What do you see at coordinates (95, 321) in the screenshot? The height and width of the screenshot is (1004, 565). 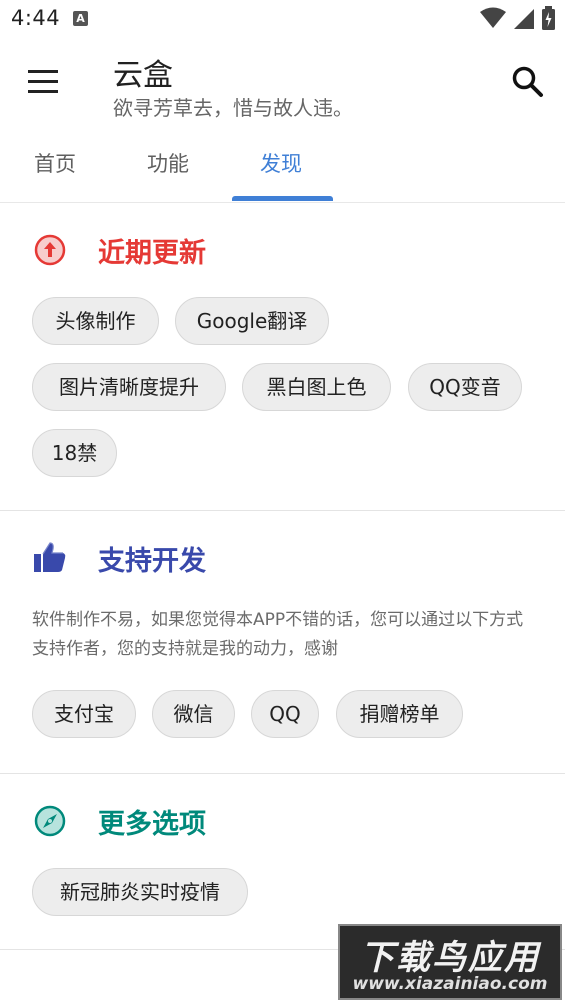 I see `chip-avatar-maker: 头像制作` at bounding box center [95, 321].